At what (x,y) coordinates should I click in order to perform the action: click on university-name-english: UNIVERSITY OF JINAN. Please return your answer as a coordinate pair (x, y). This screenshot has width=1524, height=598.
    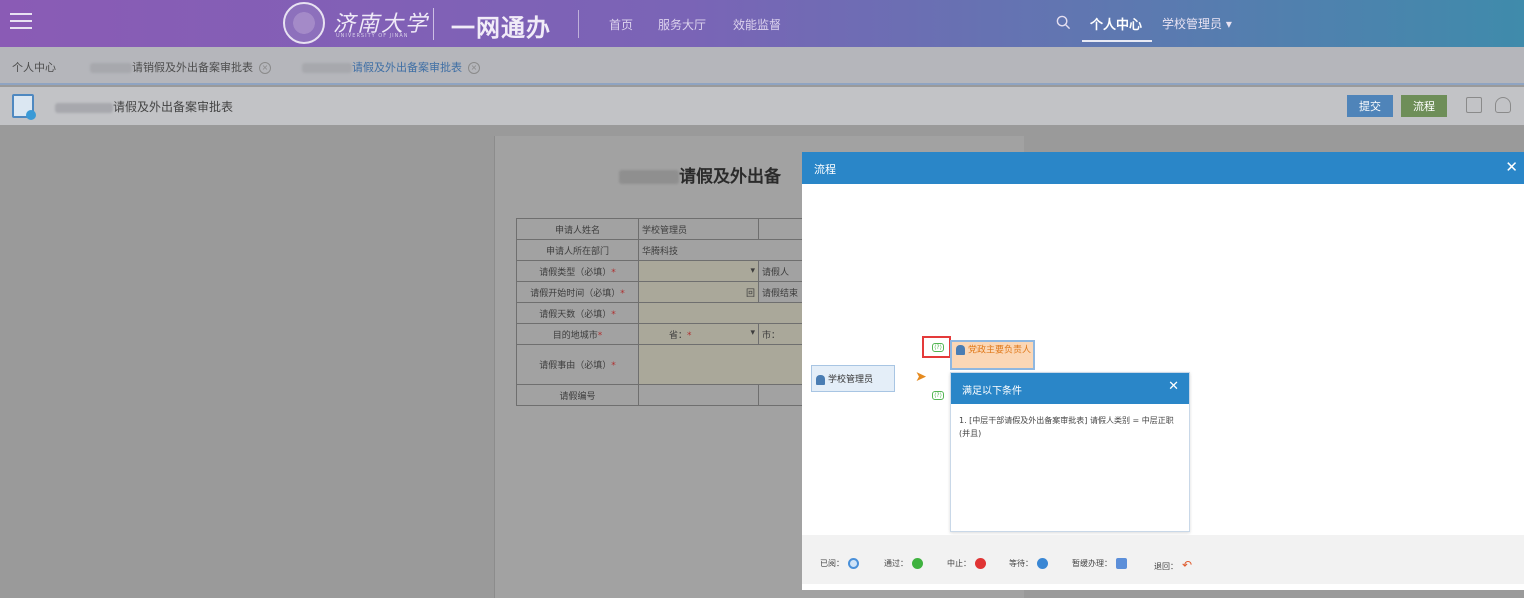
    Looking at the image, I should click on (372, 36).